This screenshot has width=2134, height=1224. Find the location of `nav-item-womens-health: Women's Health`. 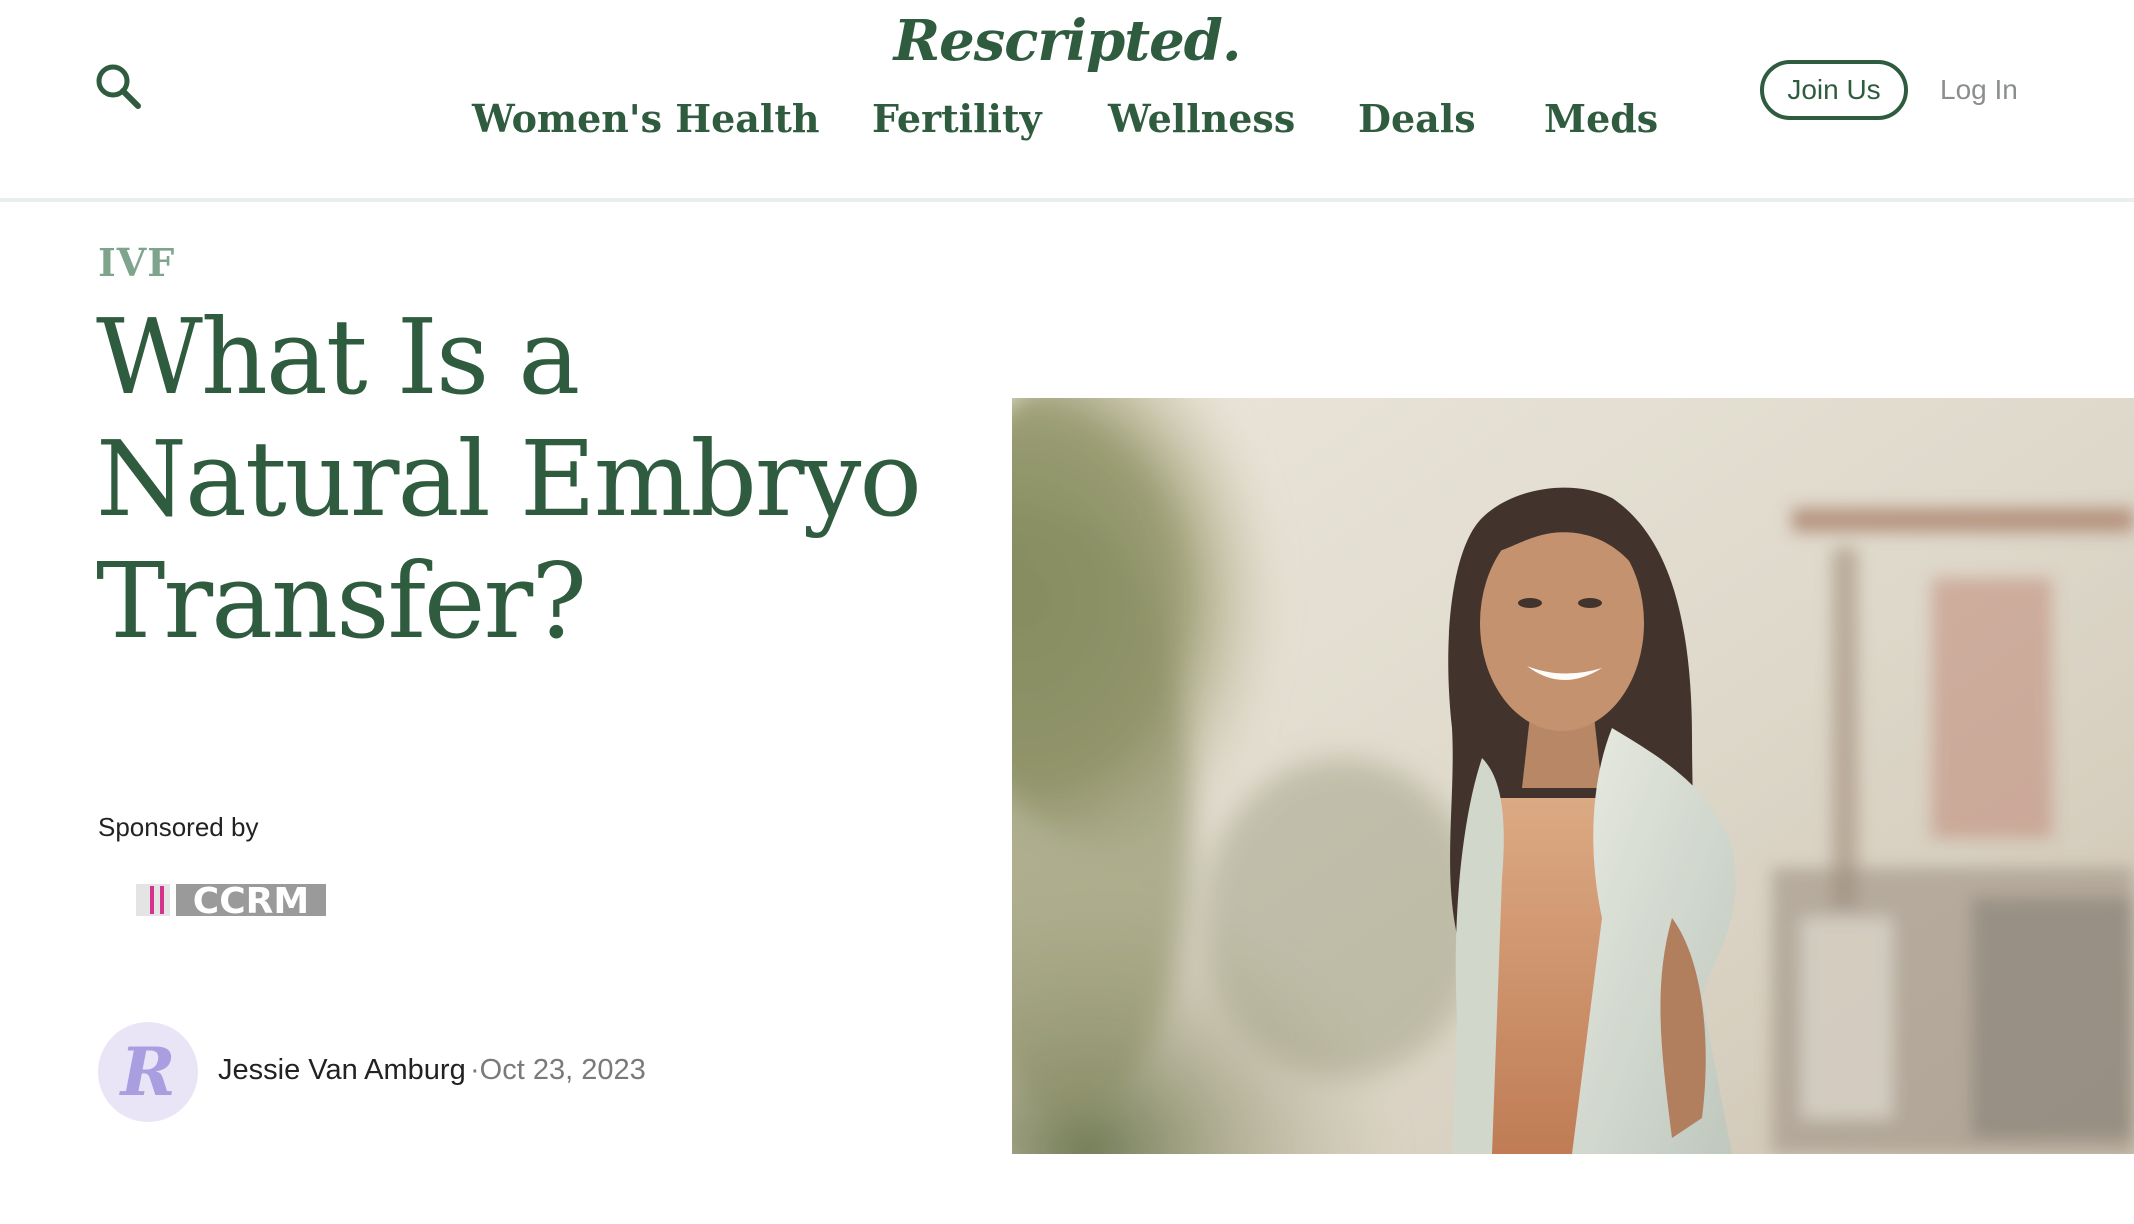

nav-item-womens-health: Women's Health is located at coordinates (646, 118).